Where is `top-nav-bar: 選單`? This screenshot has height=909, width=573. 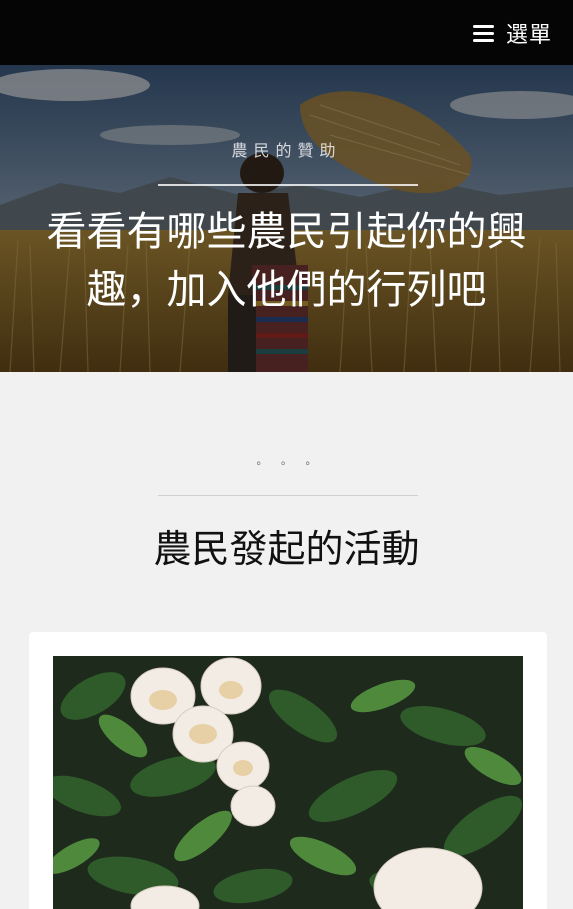
top-nav-bar: 選單 is located at coordinates (286, 32).